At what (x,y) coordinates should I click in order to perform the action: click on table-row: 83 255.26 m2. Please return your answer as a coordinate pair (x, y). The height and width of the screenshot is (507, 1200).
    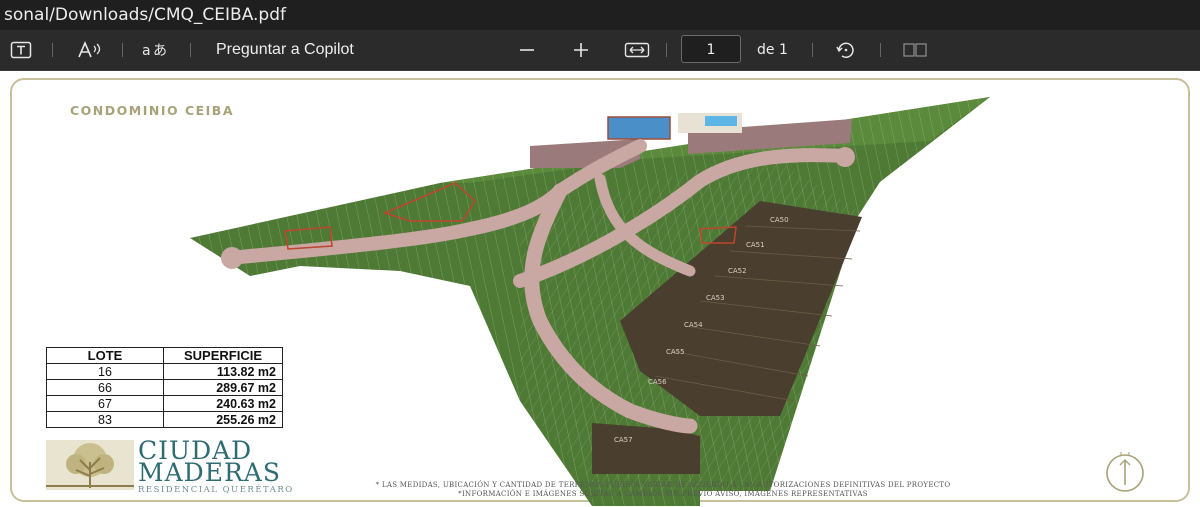
    Looking at the image, I should click on (164, 419).